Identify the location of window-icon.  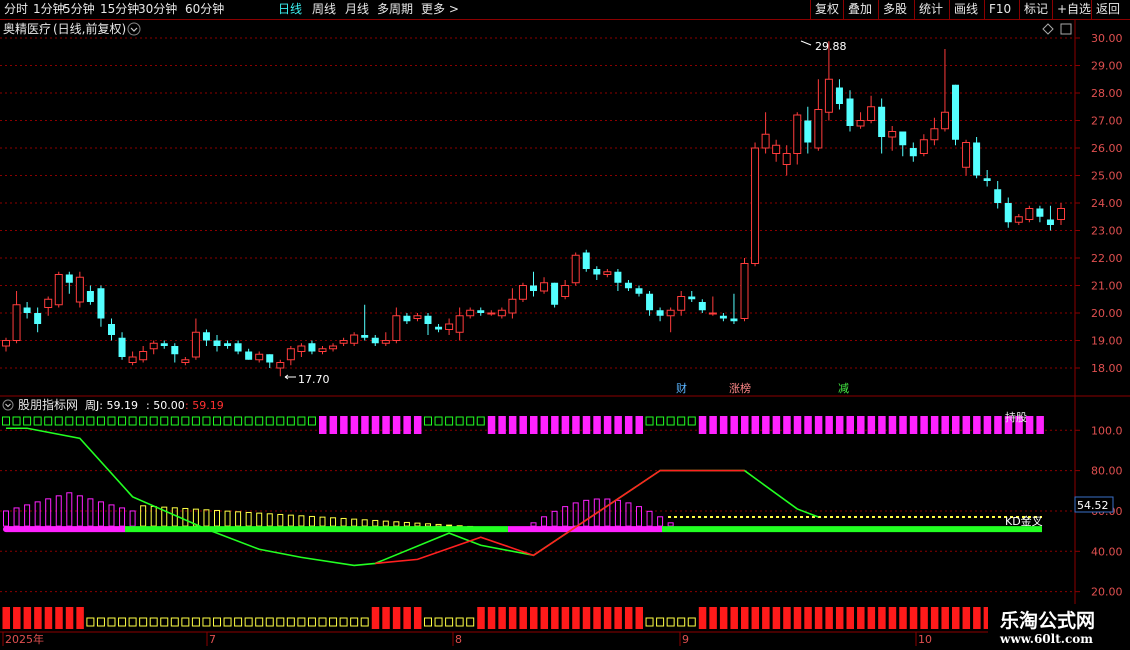
(1066, 29).